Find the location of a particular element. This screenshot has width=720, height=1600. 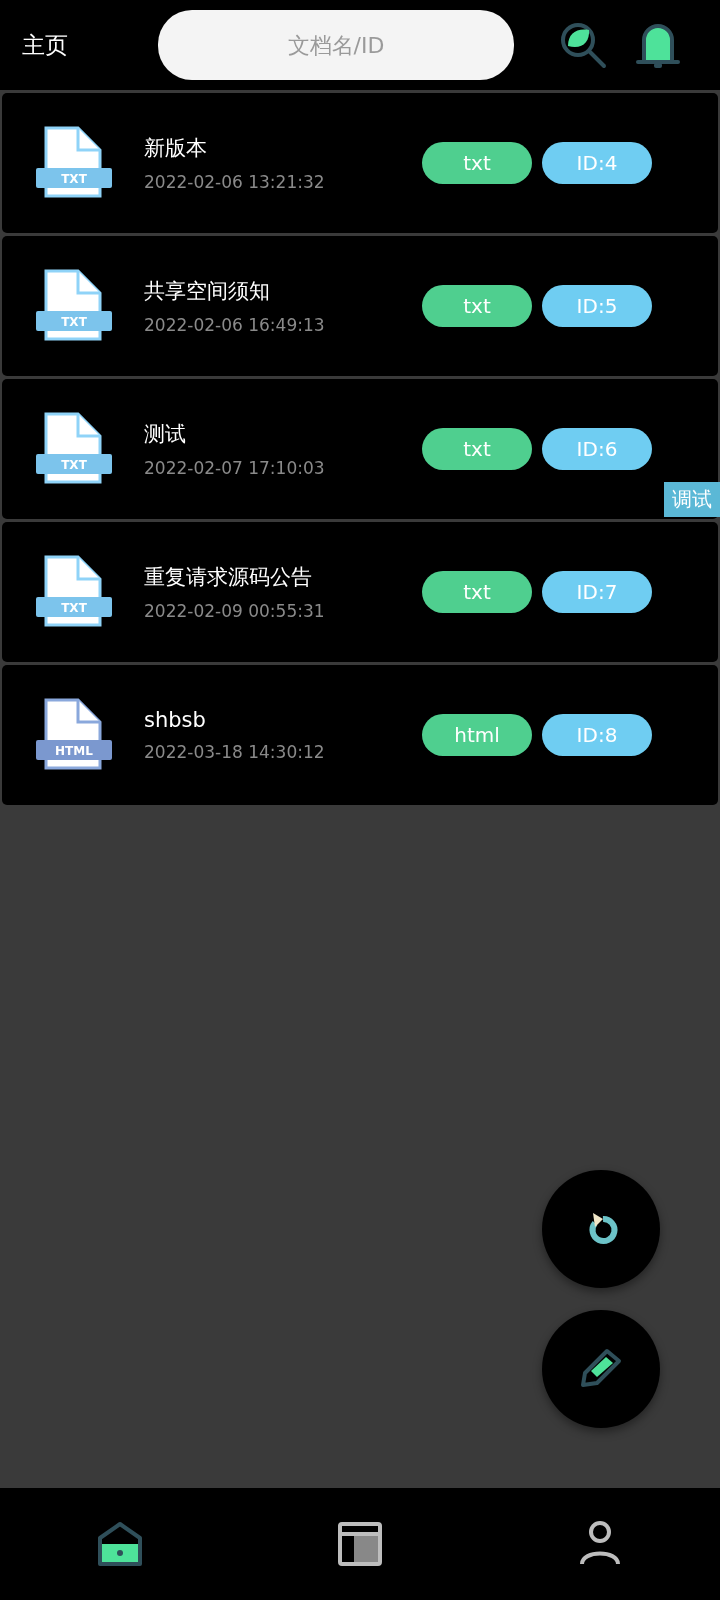

document-id-tag: ID:8 is located at coordinates (597, 735).